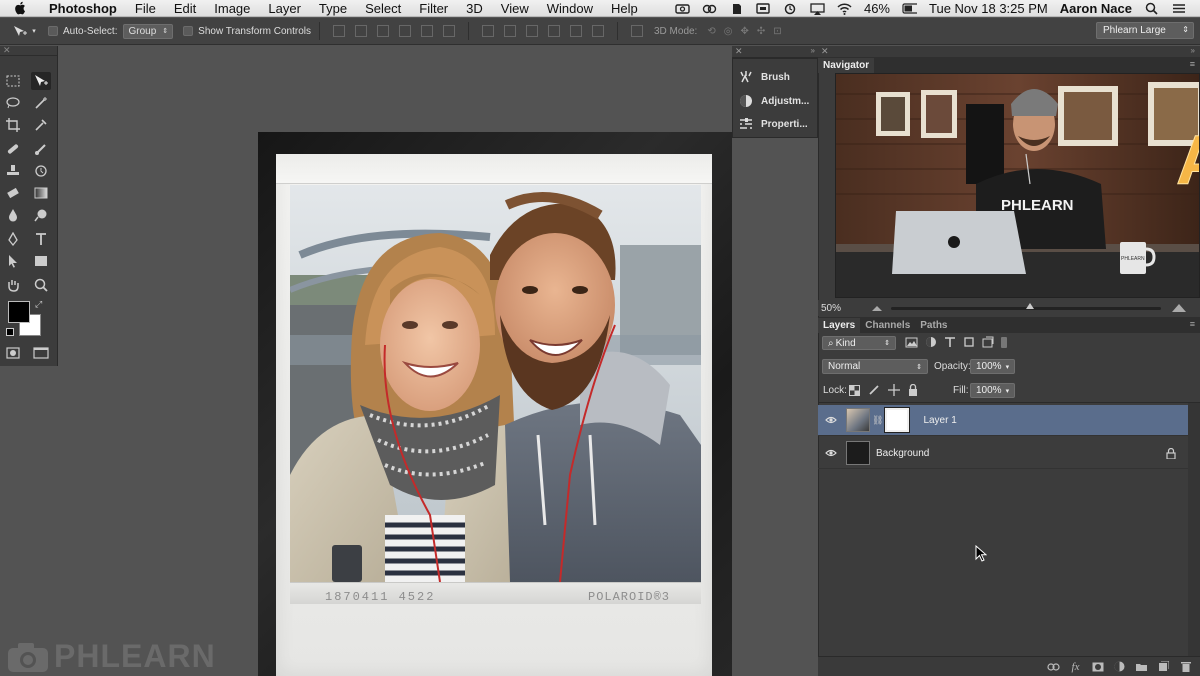  What do you see at coordinates (1075, 667) in the screenshot?
I see `layer-style-fx-icon: fx` at bounding box center [1075, 667].